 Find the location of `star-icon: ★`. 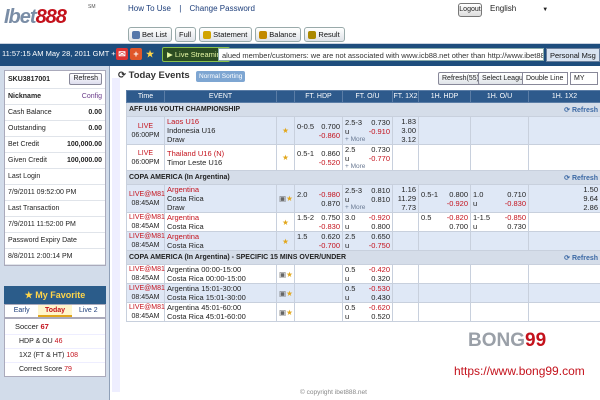

star-icon: ★ is located at coordinates (150, 54).